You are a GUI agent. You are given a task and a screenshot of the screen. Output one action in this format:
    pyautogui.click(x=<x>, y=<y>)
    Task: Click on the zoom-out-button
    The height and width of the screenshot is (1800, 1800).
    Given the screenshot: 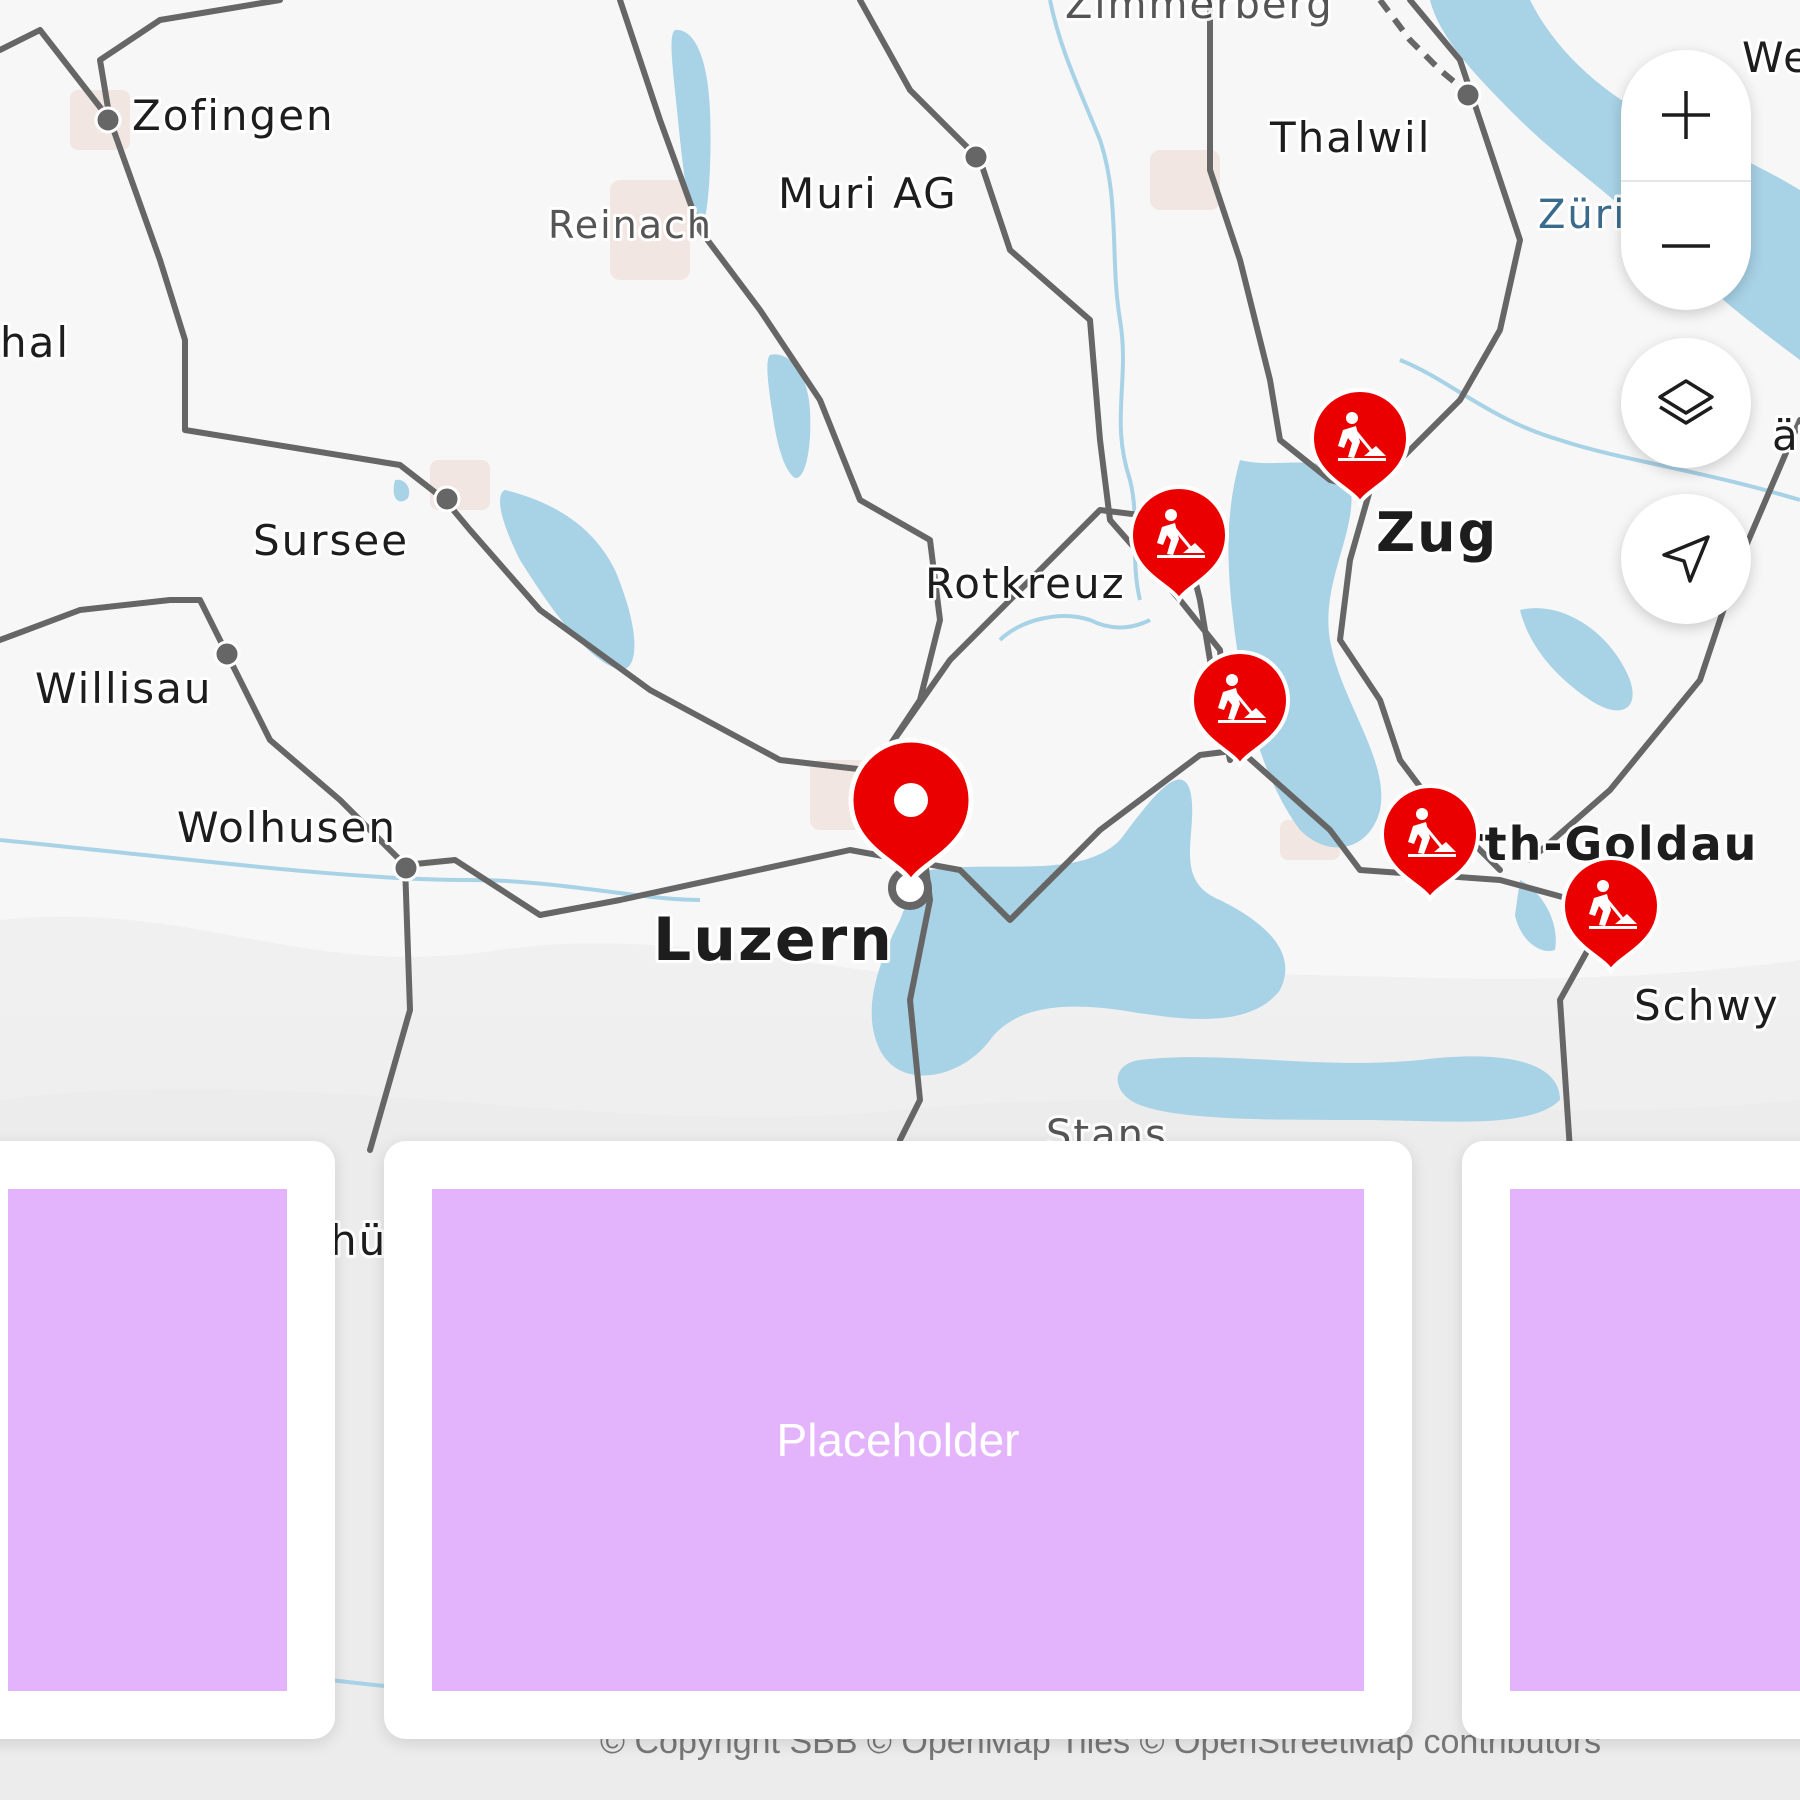 What is the action you would take?
    pyautogui.click(x=1686, y=245)
    